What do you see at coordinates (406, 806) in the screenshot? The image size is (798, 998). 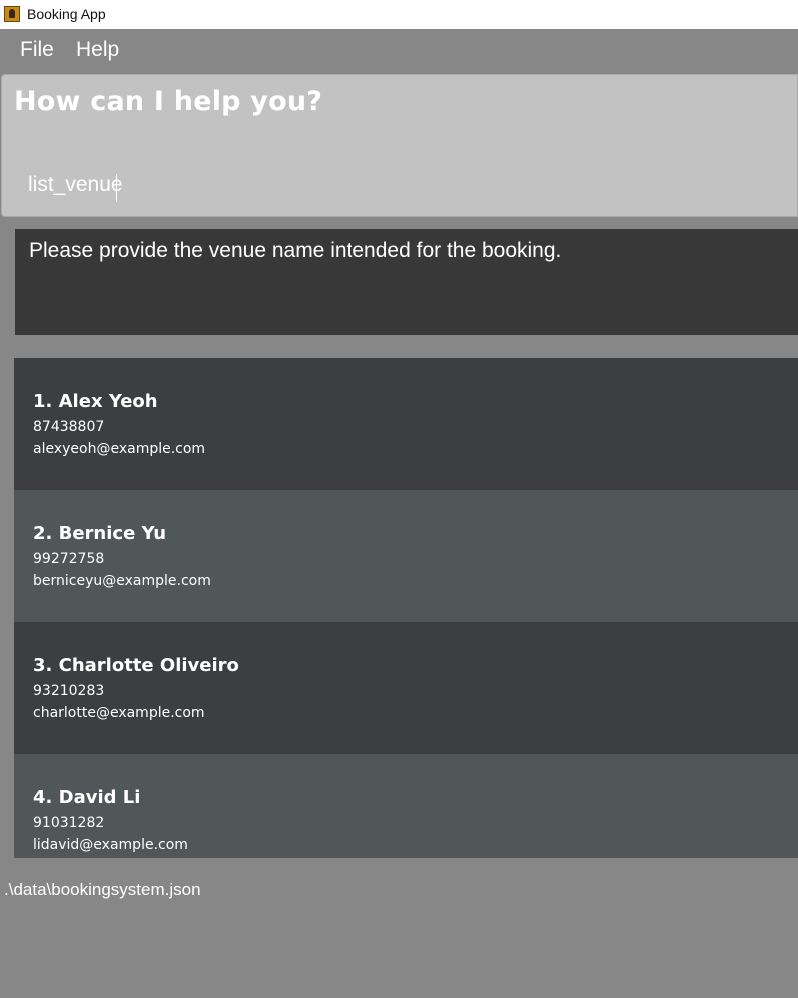 I see `person-card: 4. David Li 91031282 lidavid@example.com` at bounding box center [406, 806].